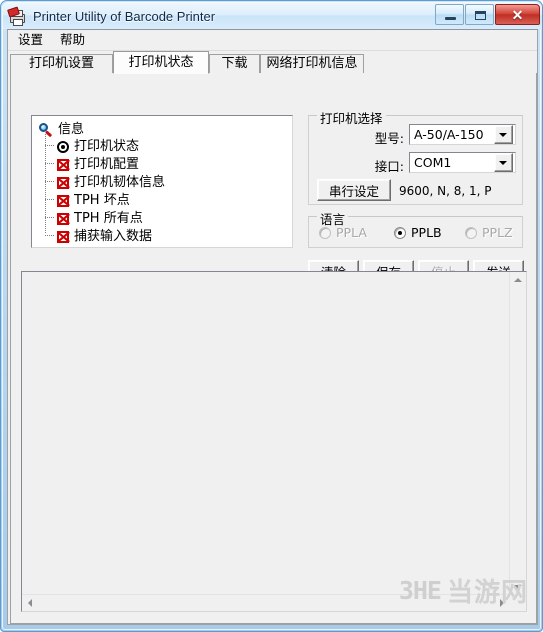 This screenshot has width=543, height=632. I want to click on serial-summary-text: 9600, N, 8, 1, P, so click(445, 191).